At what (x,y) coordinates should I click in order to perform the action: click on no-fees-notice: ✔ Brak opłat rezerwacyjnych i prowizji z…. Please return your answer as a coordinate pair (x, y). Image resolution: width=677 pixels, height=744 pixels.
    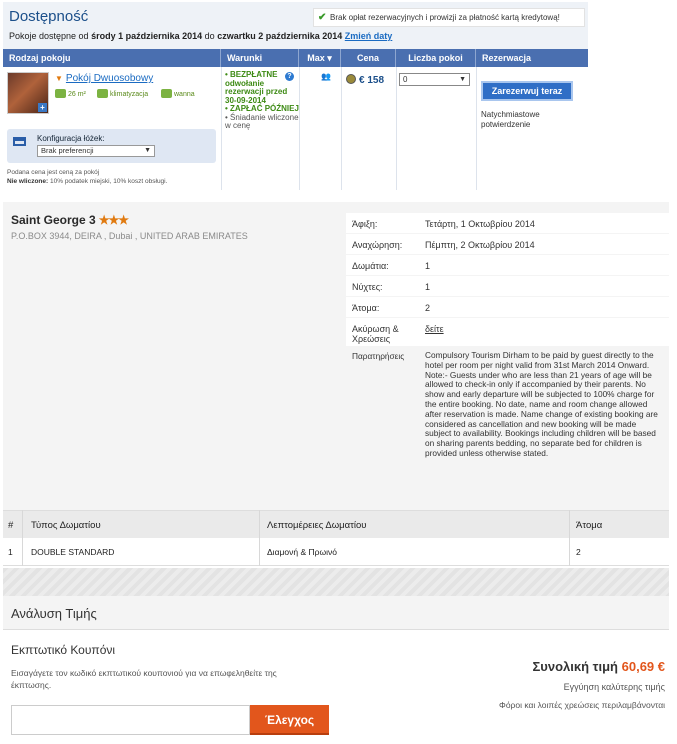
    Looking at the image, I should click on (449, 17).